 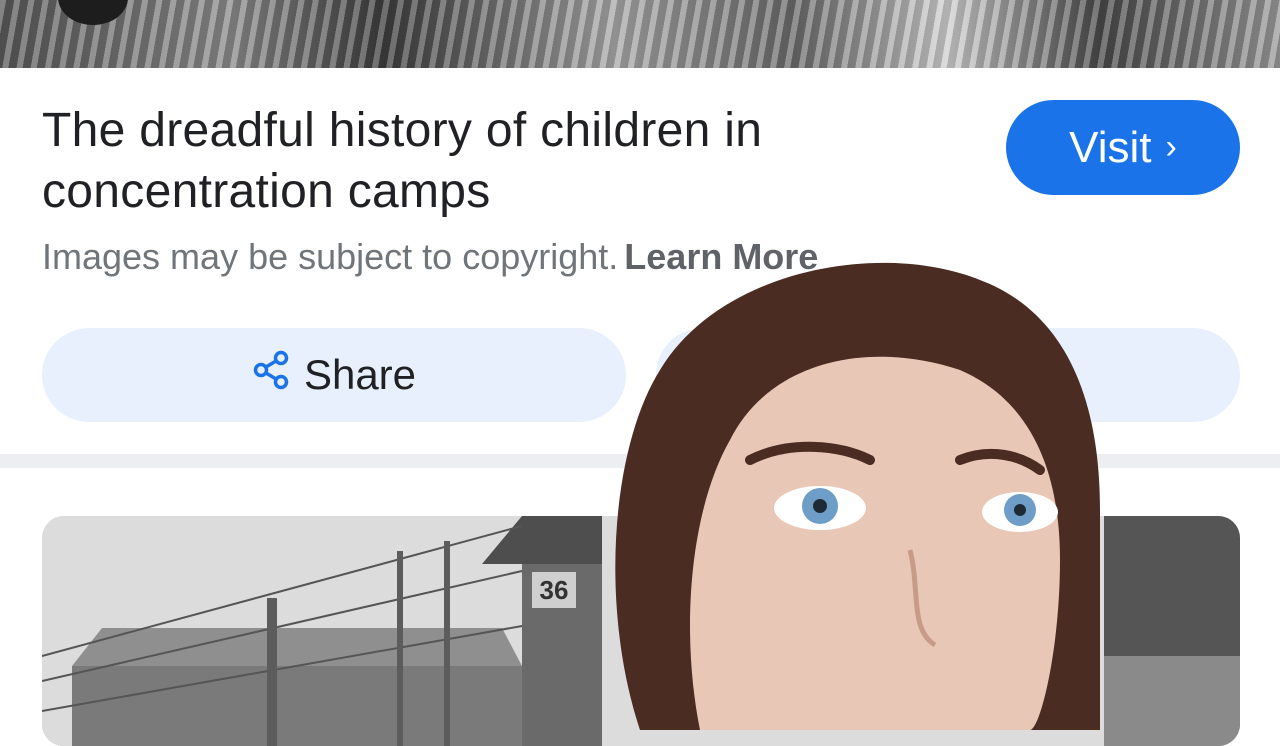 I want to click on visit-button: Visit ›, so click(x=1123, y=147).